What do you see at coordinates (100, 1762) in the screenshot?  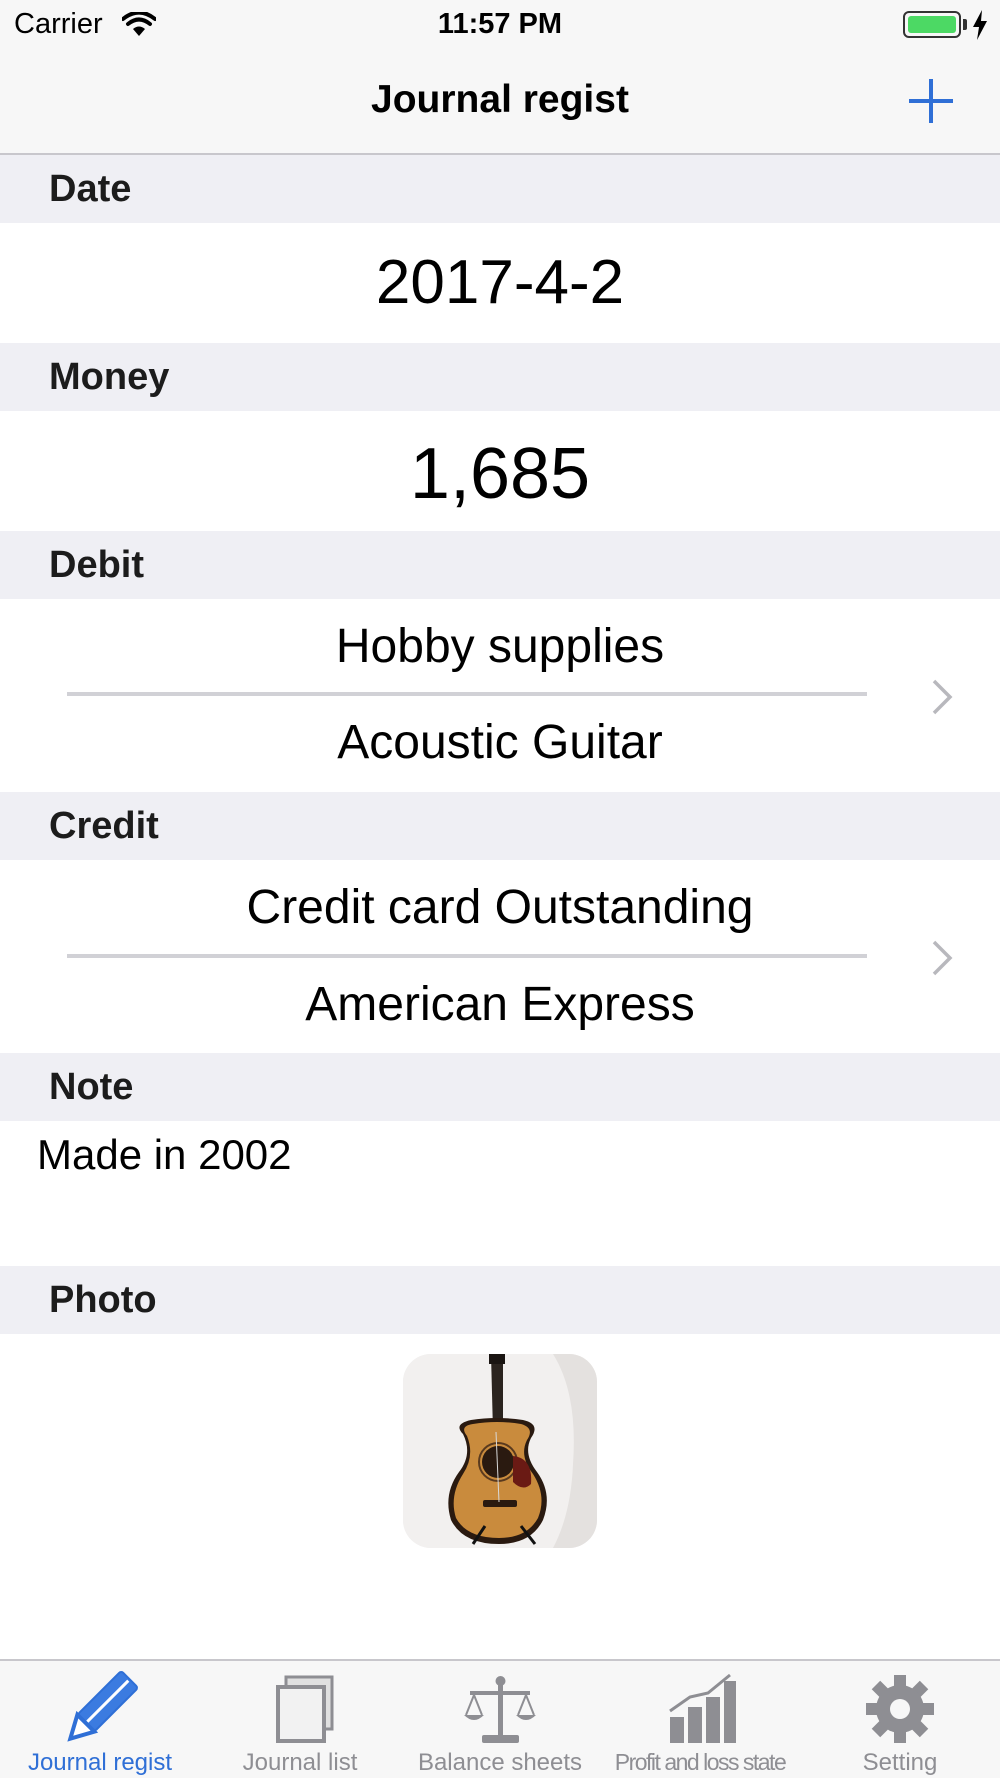 I see `tab-label: Journal regist` at bounding box center [100, 1762].